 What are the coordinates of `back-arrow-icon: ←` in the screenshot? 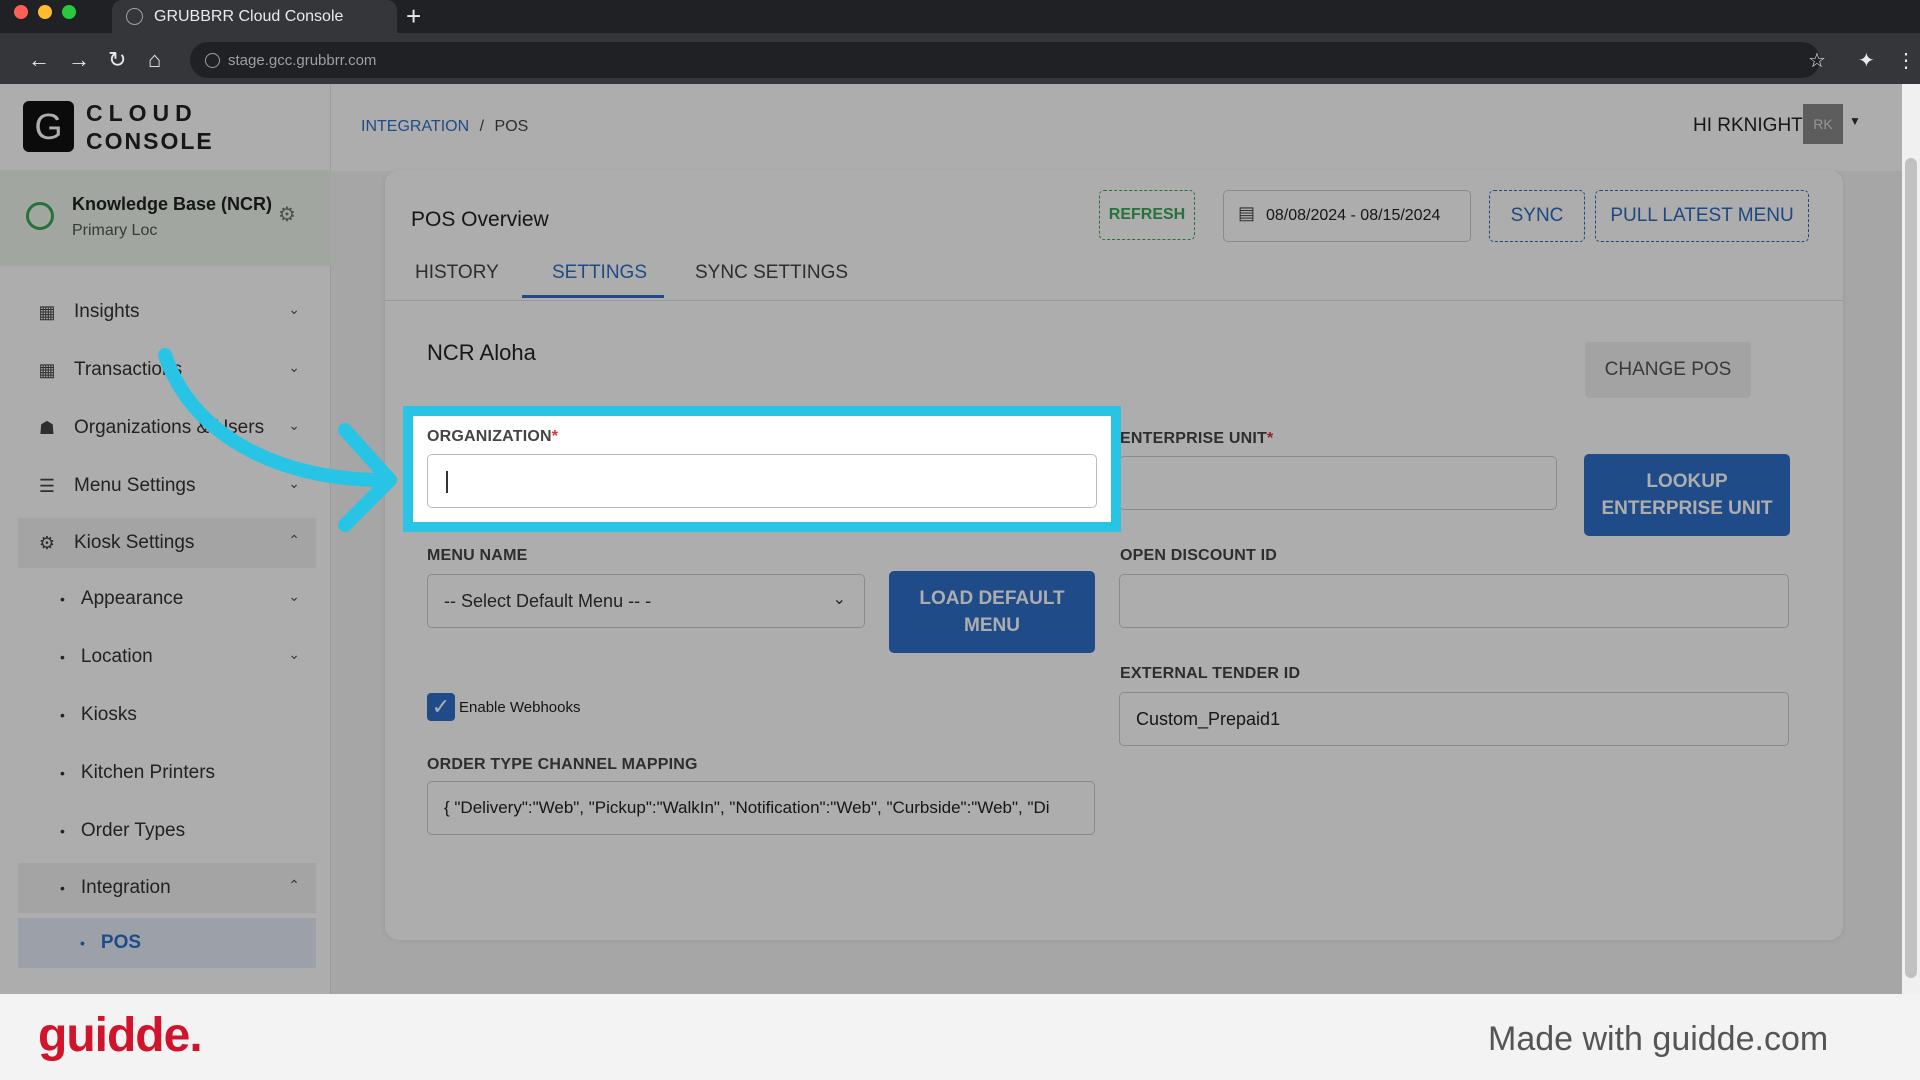 It's located at (39, 60).